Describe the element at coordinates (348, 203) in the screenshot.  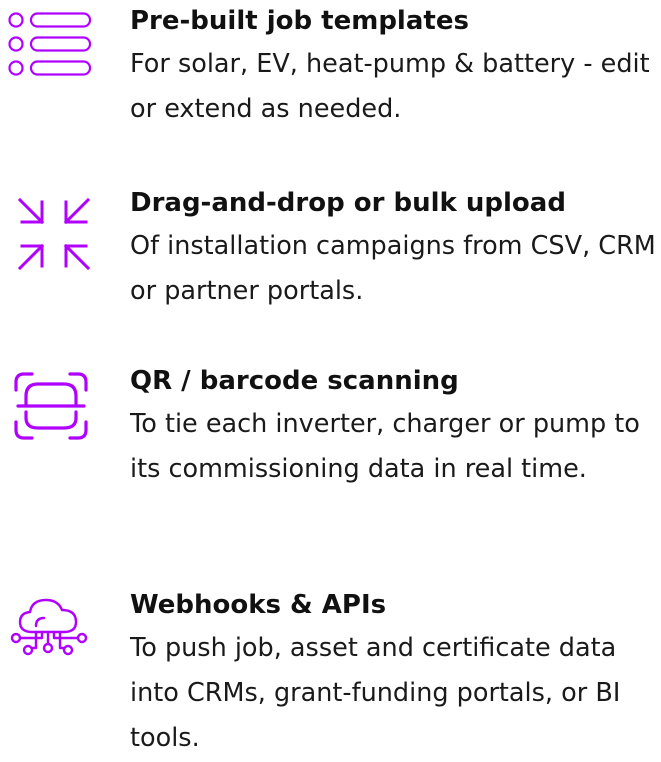
I see `feature-title: Drag-and-drop or bulk upload` at that location.